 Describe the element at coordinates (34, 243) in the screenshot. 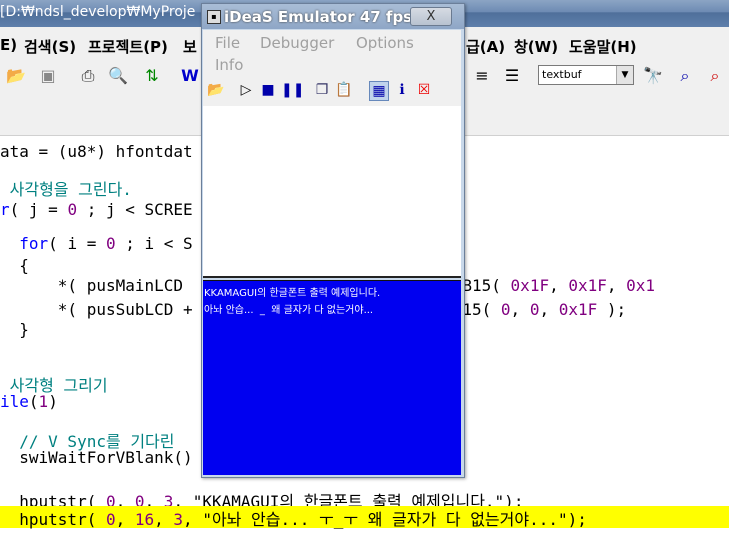

I see `code-token: for` at that location.